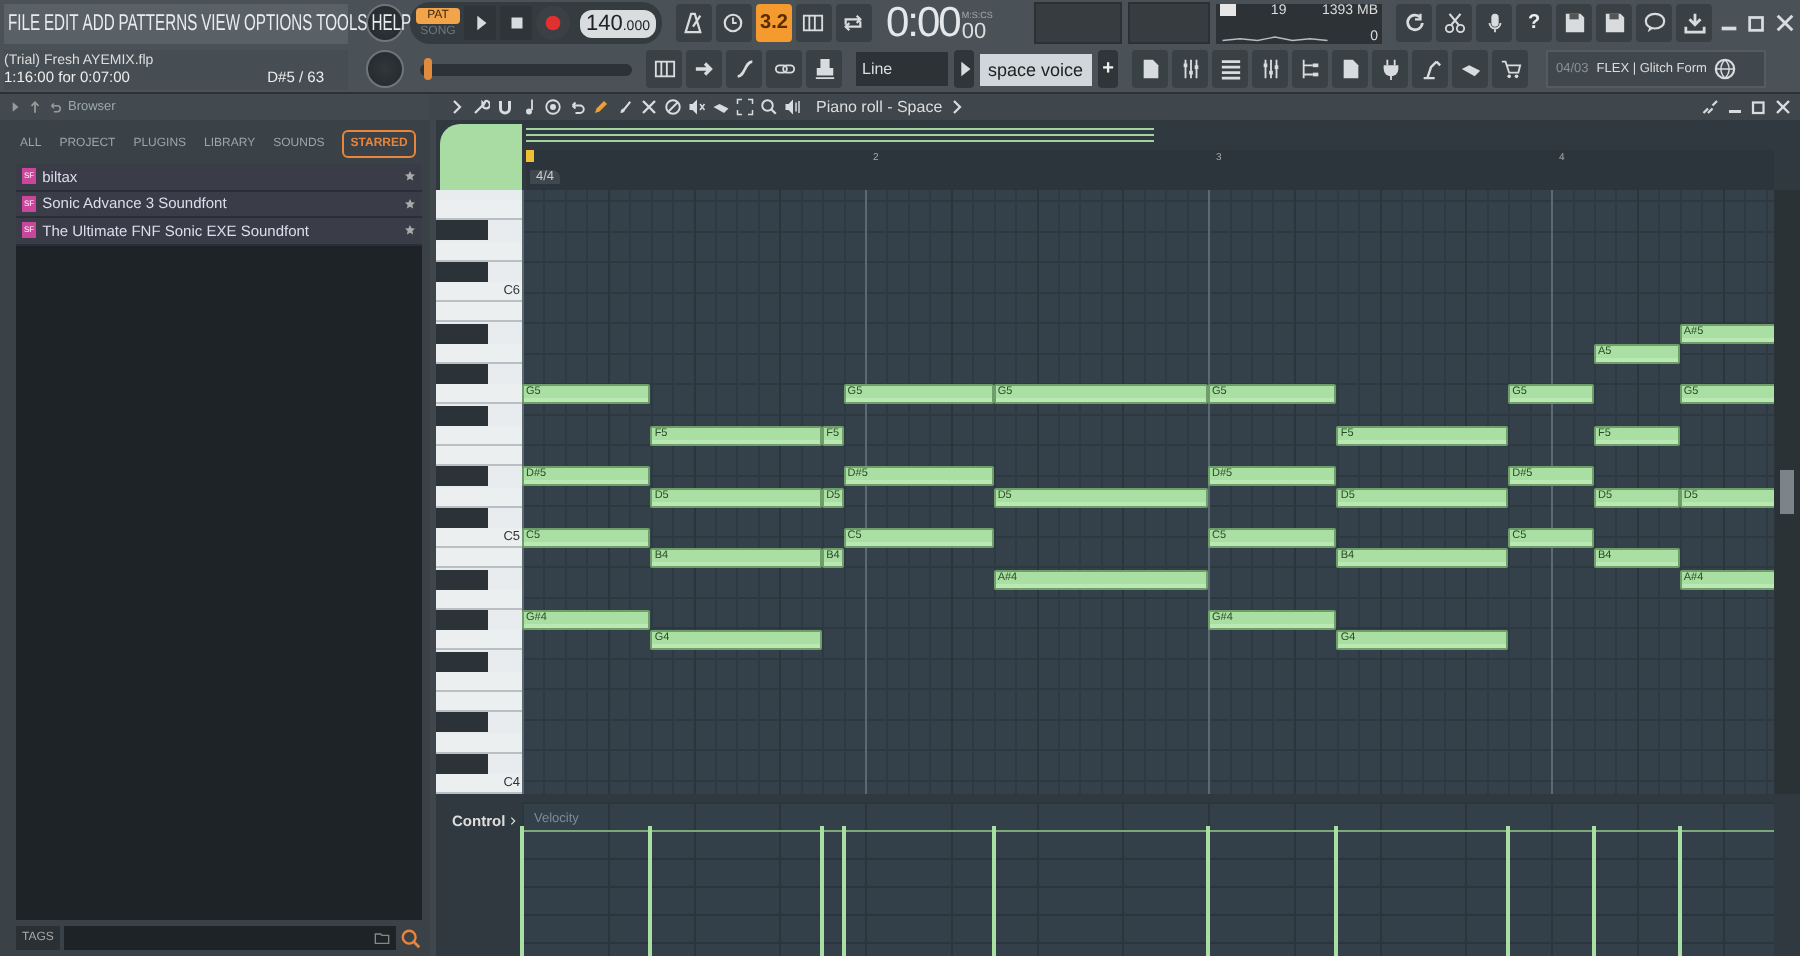  I want to click on target-icon, so click(553, 107).